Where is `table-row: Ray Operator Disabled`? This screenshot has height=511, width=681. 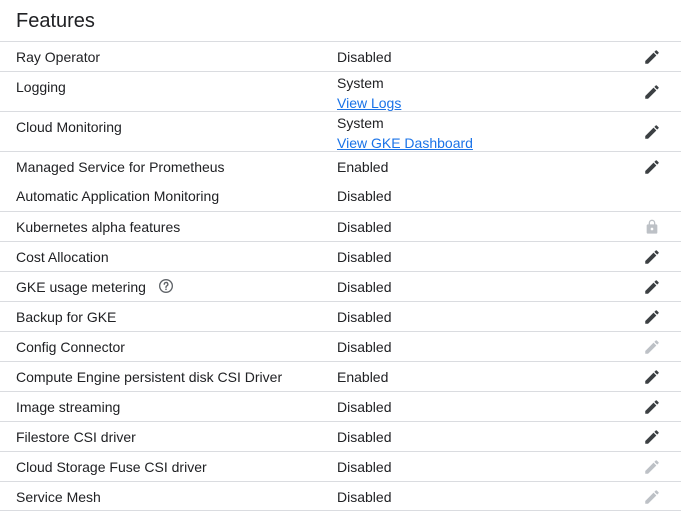 table-row: Ray Operator Disabled is located at coordinates (340, 56).